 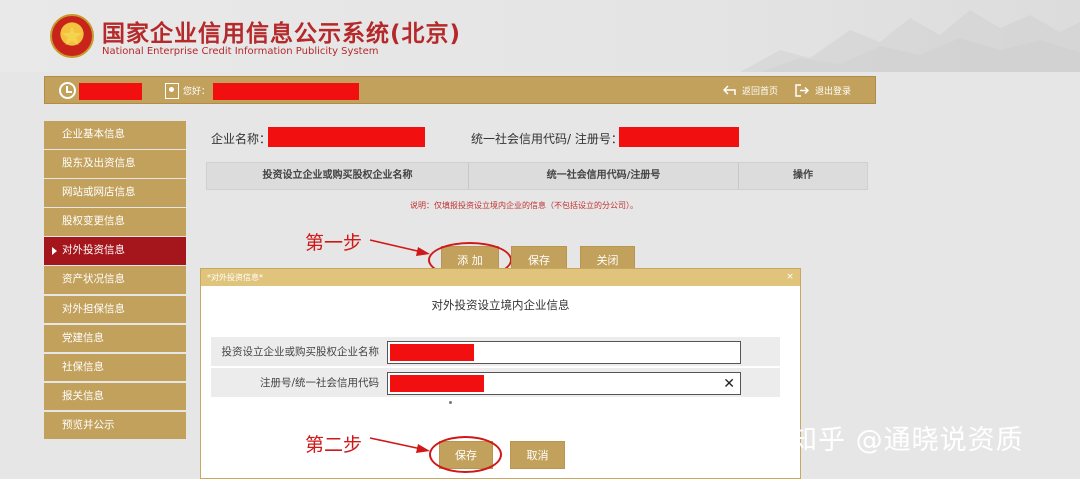 I want to click on redacted-time, so click(x=110, y=91).